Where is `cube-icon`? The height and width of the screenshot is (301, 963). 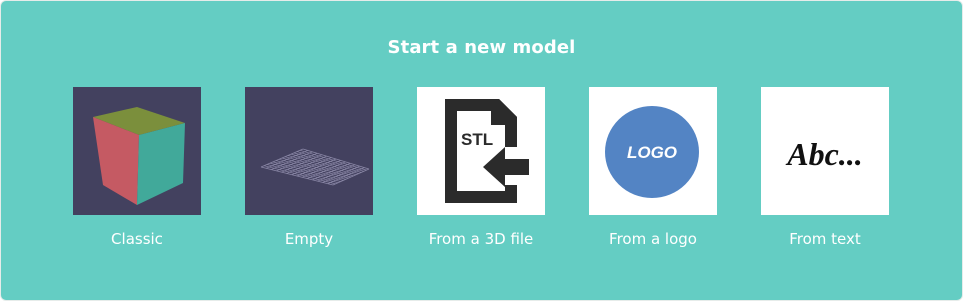
cube-icon is located at coordinates (139, 156).